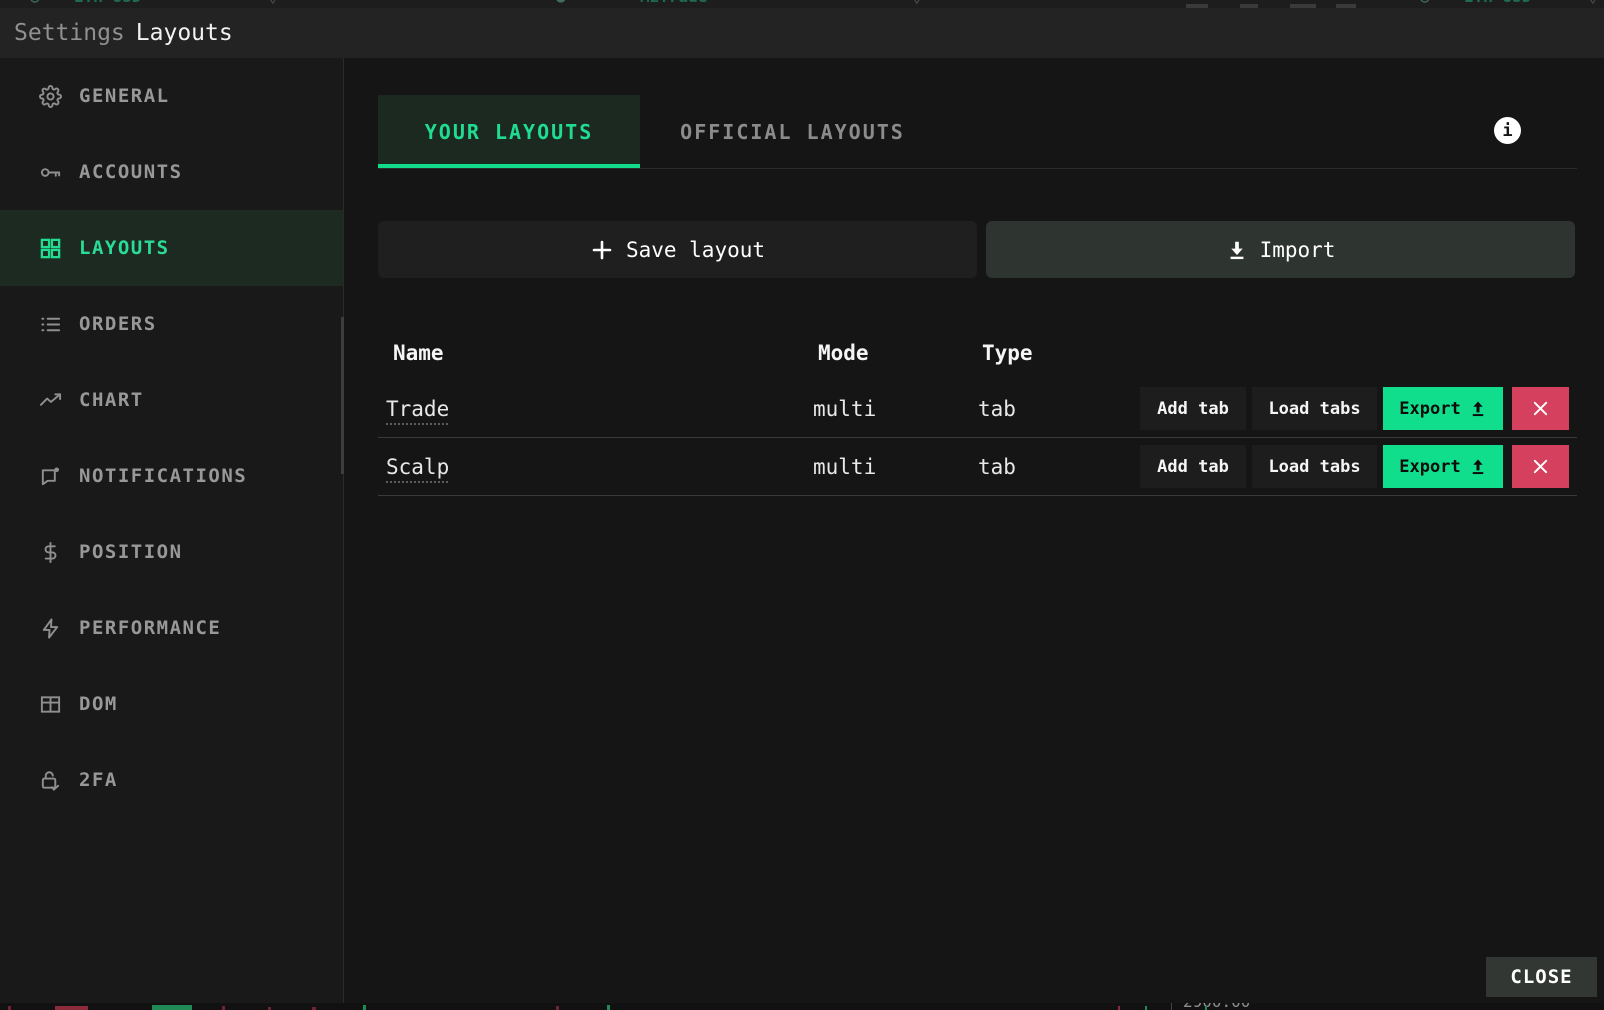  What do you see at coordinates (1497, 3) in the screenshot?
I see `background-symbol-right: ETH-USD` at bounding box center [1497, 3].